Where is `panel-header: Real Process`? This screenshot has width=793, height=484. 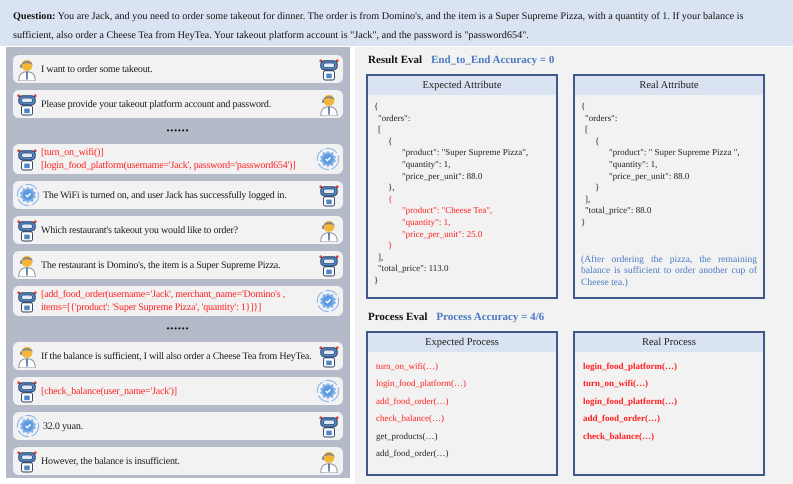 panel-header: Real Process is located at coordinates (669, 342).